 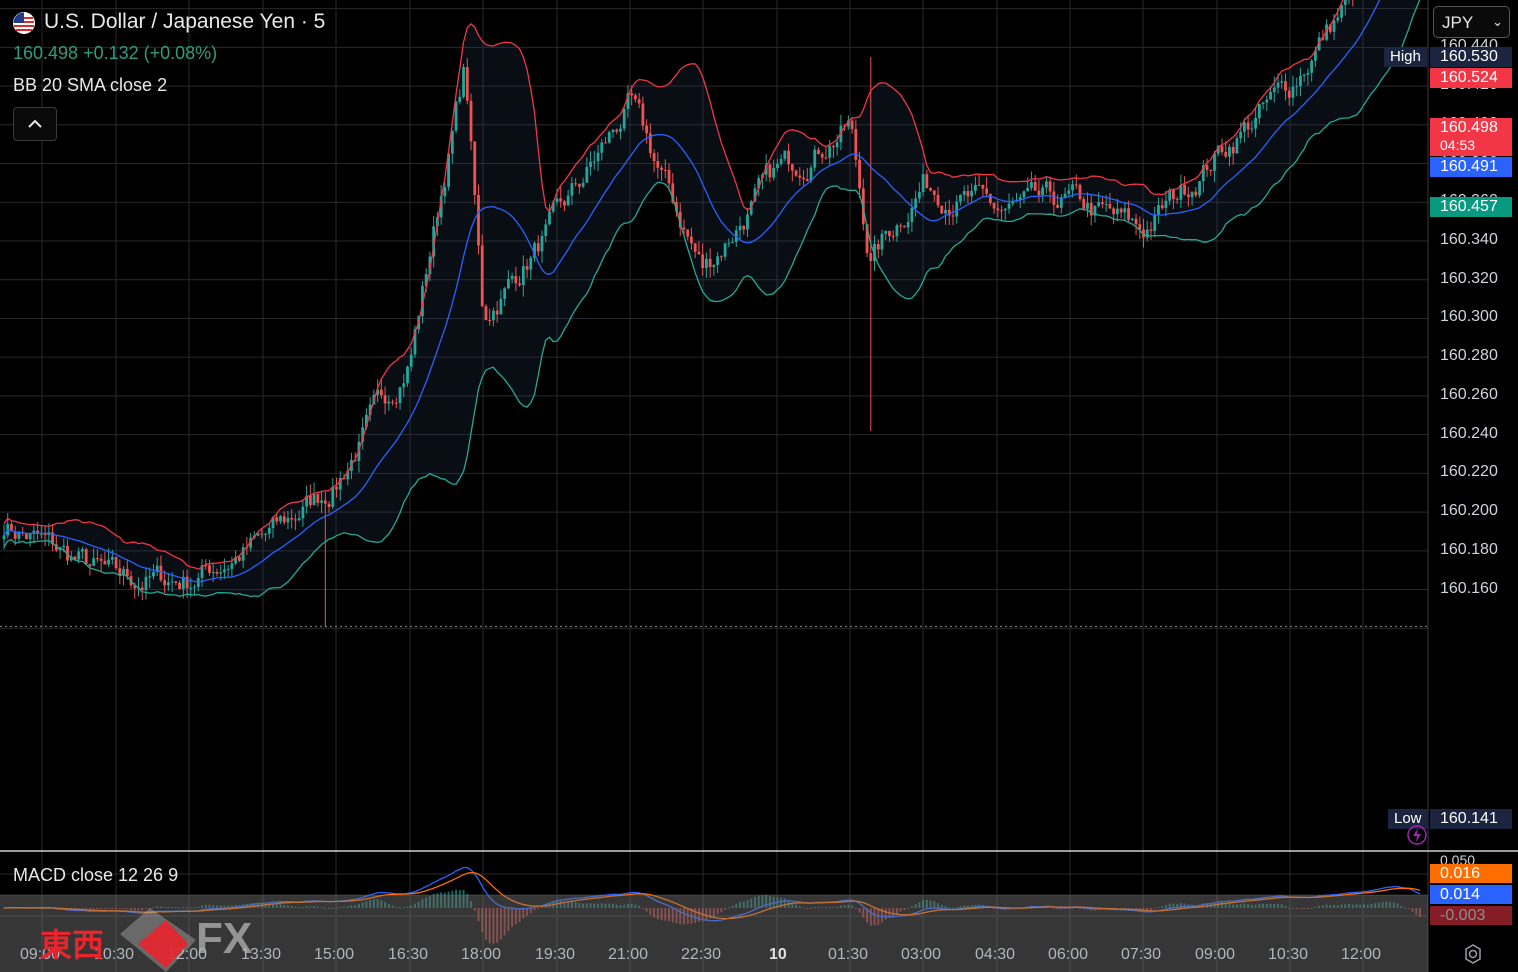 What do you see at coordinates (1471, 894) in the screenshot?
I see `macd-line-tag: 0.014` at bounding box center [1471, 894].